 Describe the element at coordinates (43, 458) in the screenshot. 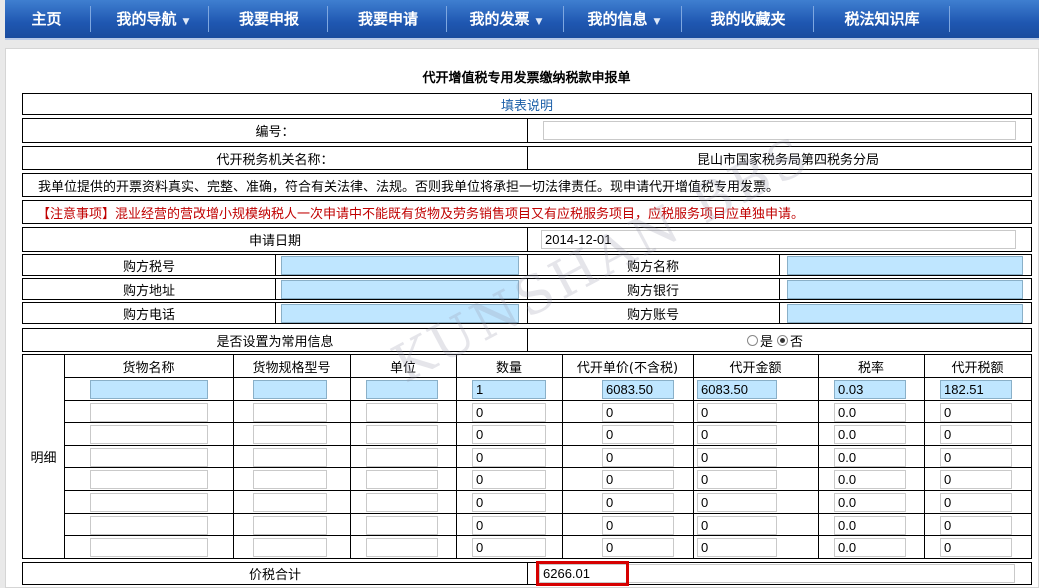

I see `detail-label: 明细` at that location.